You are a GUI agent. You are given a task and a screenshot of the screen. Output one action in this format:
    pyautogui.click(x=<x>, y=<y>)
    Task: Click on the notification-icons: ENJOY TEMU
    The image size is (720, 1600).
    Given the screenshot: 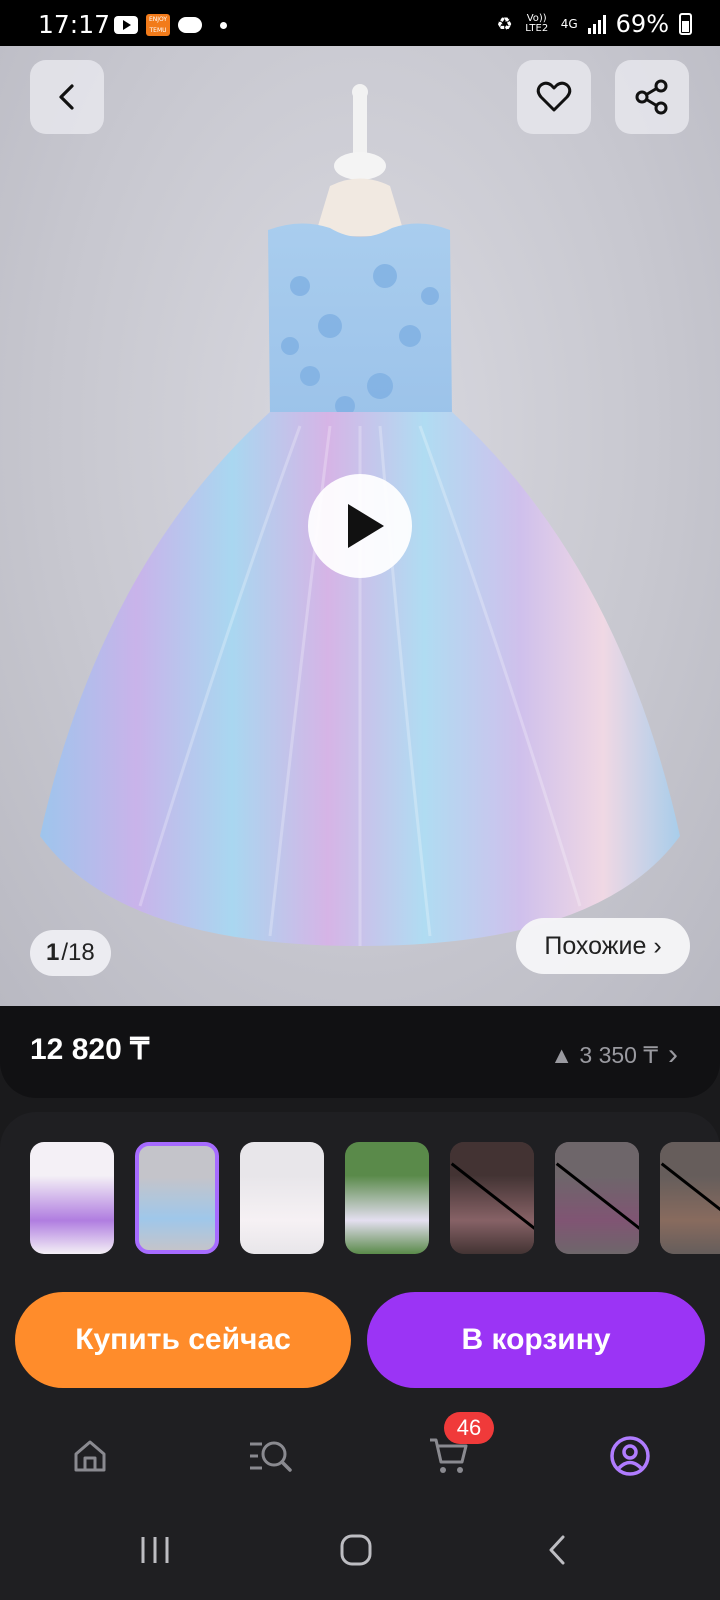 What is the action you would take?
    pyautogui.click(x=170, y=25)
    